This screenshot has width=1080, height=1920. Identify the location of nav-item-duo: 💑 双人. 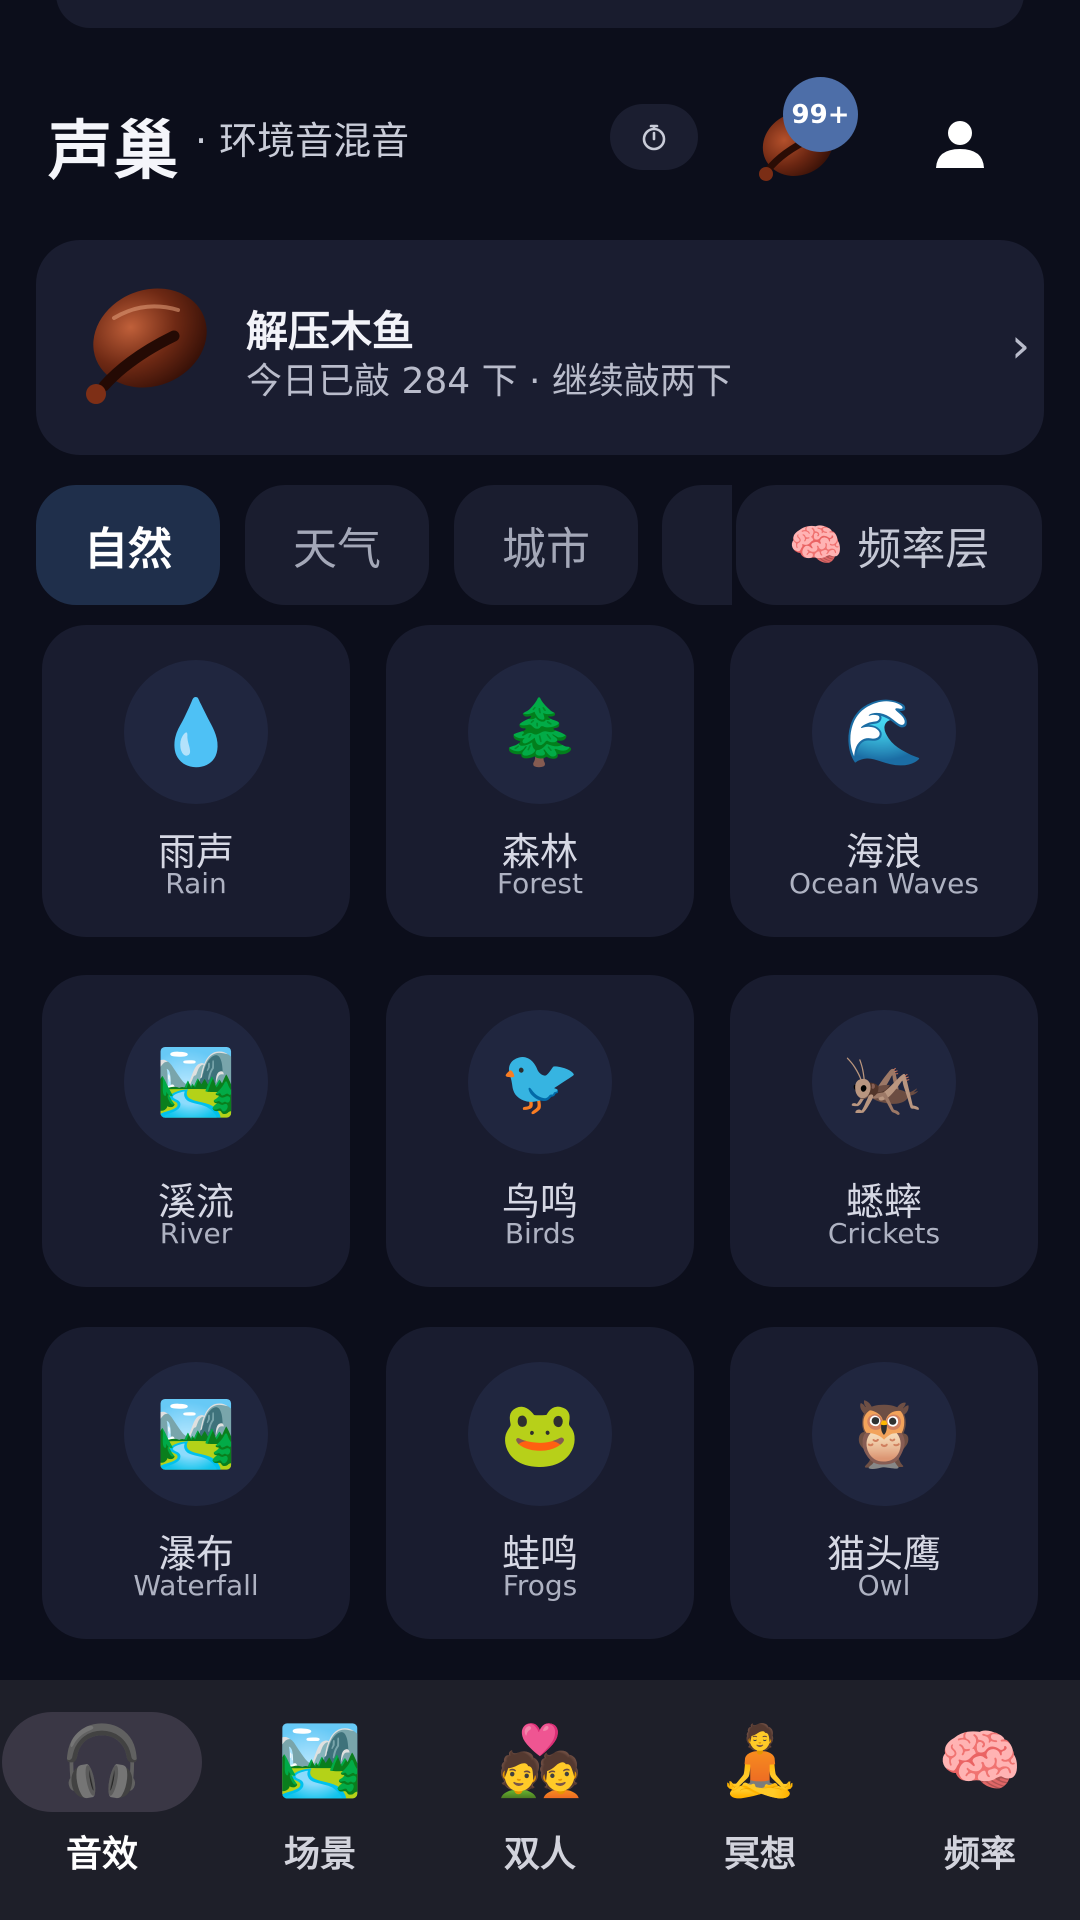
(540, 1800).